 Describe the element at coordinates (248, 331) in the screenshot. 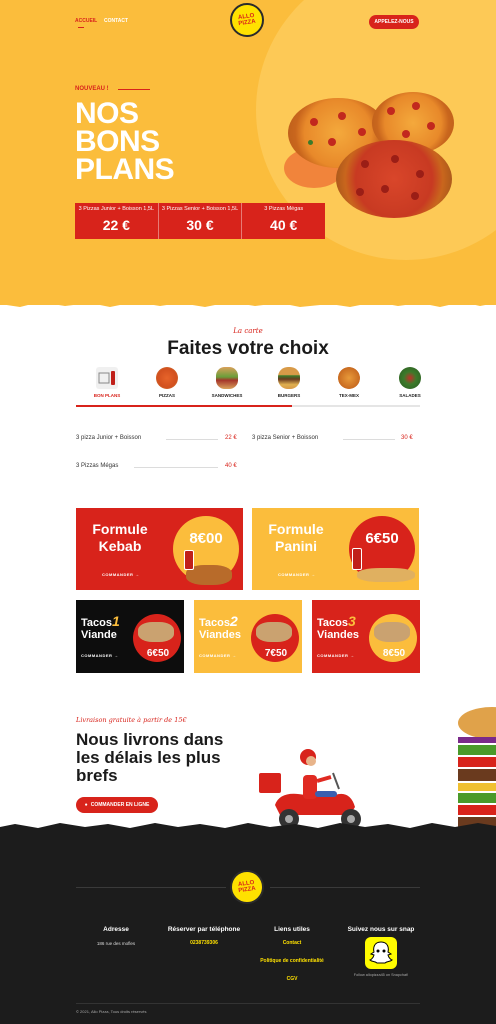

I see `menu-label: La carte` at that location.